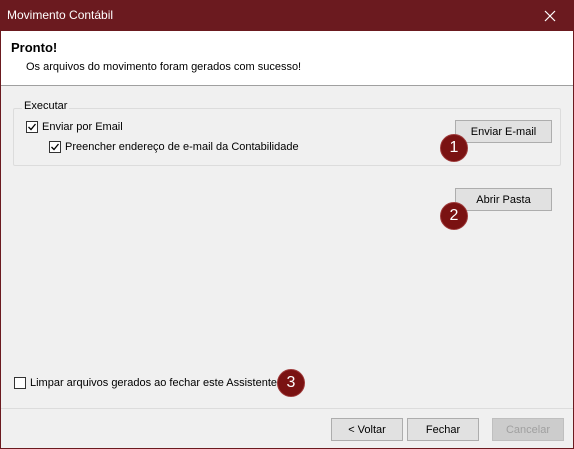 This screenshot has height=449, width=574. I want to click on send-email-checkbox, so click(32, 127).